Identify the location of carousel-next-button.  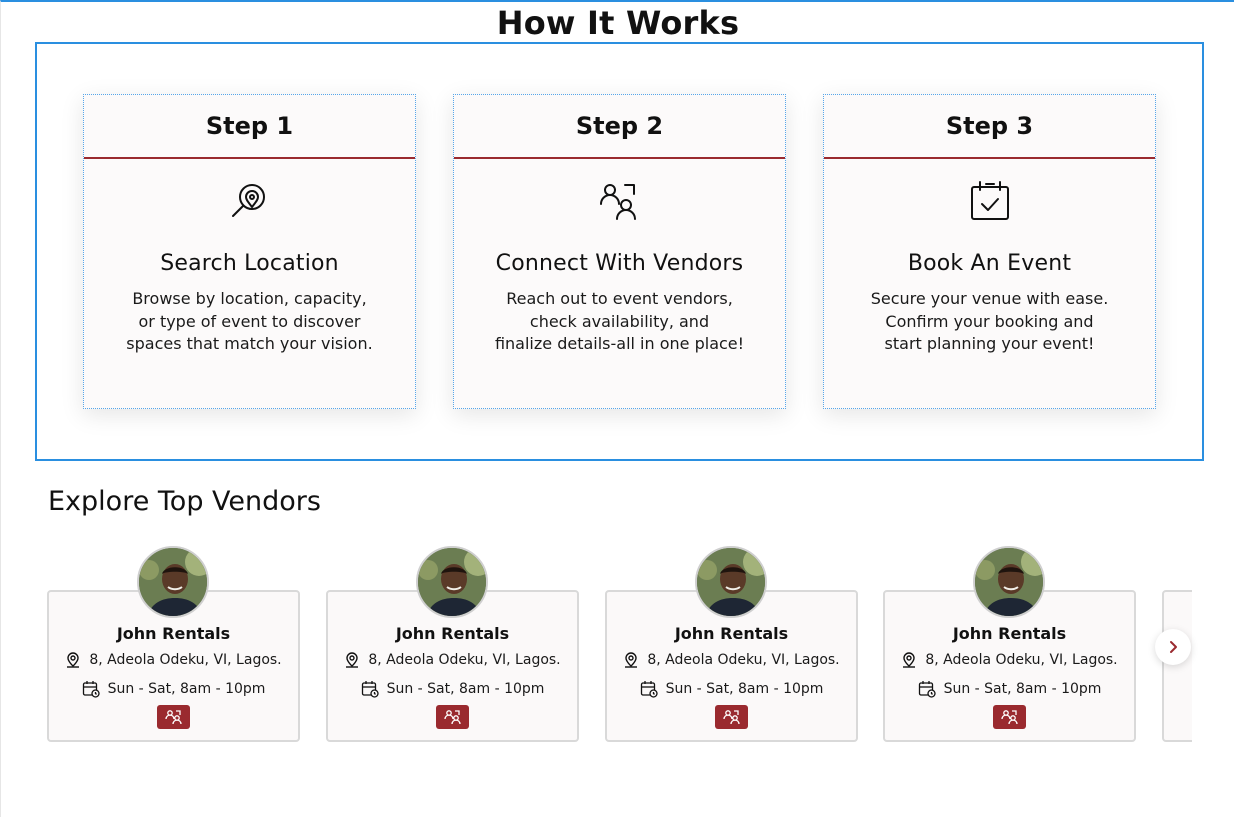
(1173, 647).